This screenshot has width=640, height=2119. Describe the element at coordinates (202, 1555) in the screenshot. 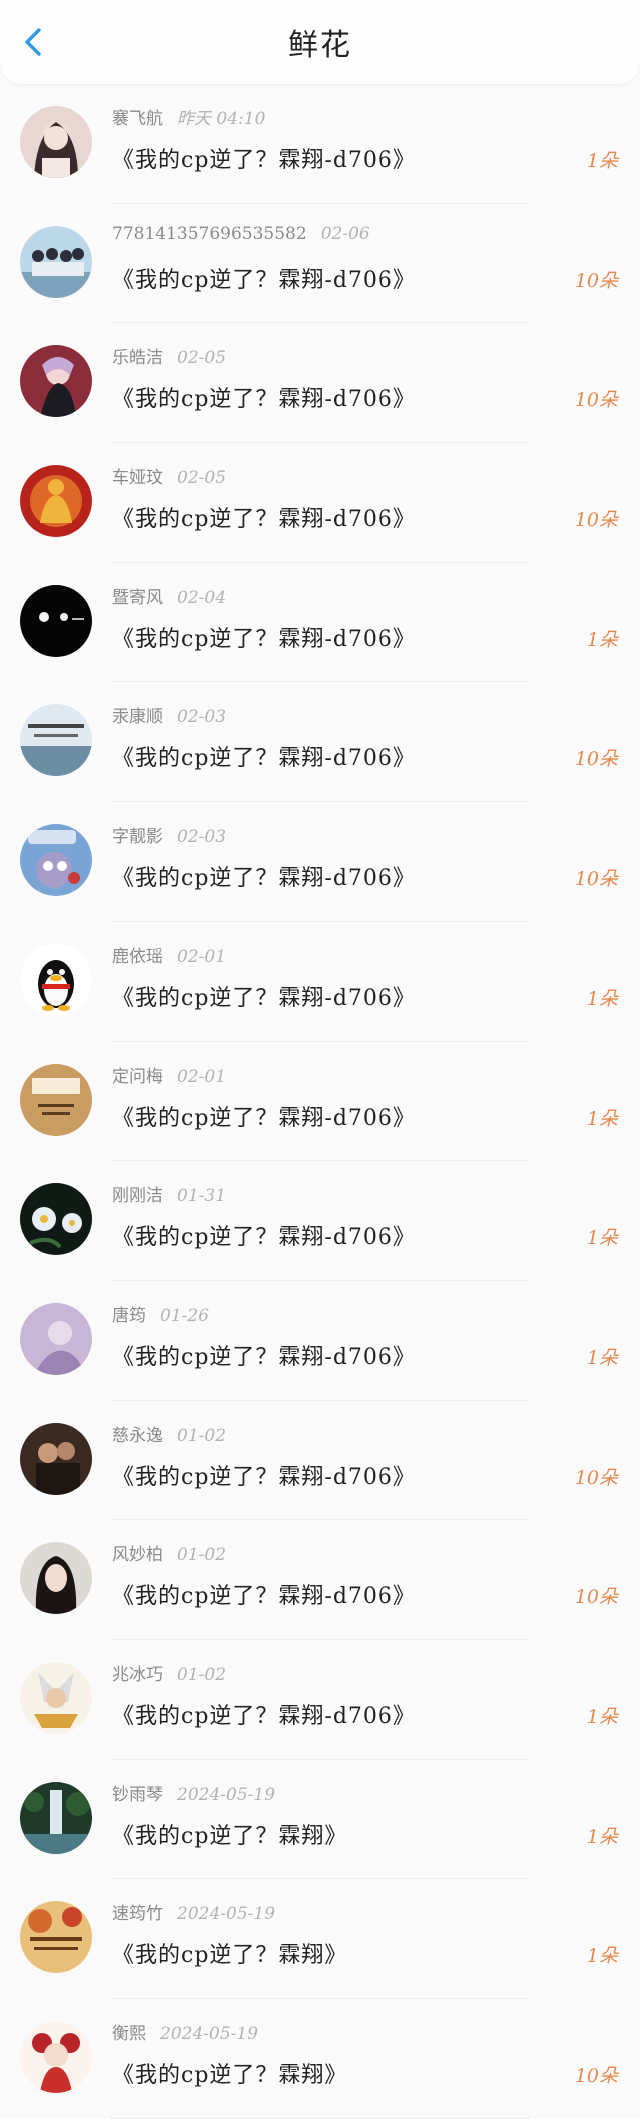

I see `gift-time: 01-02` at that location.